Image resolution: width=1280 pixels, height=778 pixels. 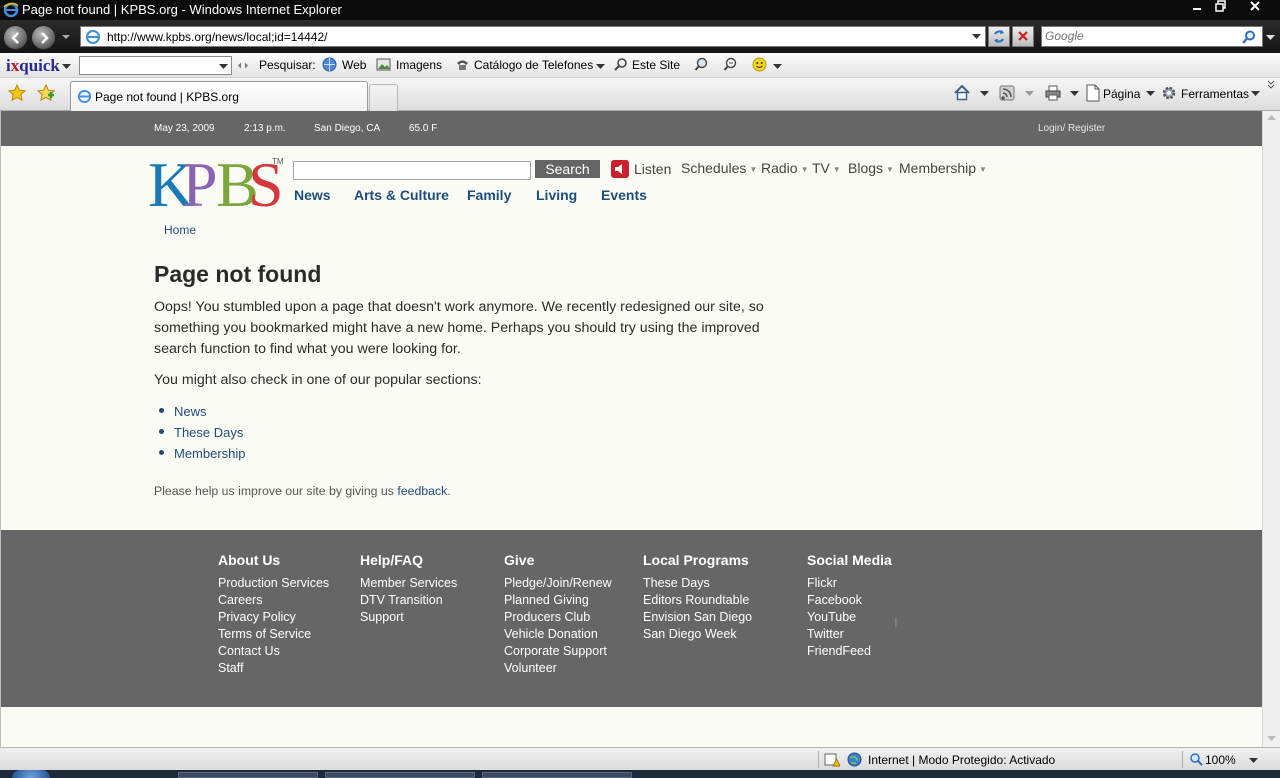 I want to click on section-link-news: News, so click(x=183, y=411).